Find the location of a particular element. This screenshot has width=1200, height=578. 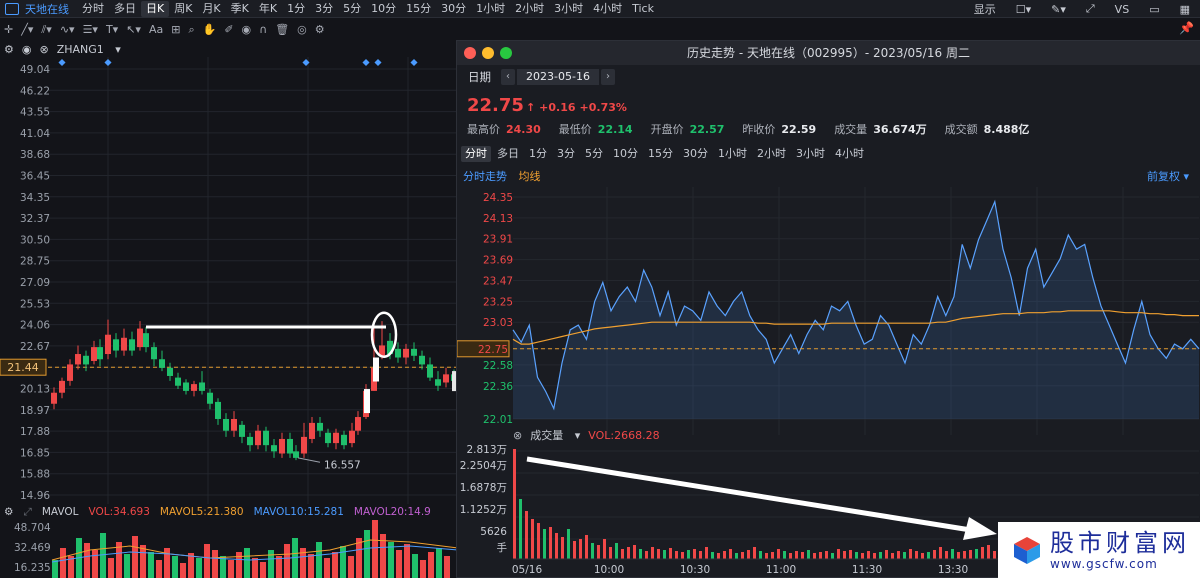

intraday-tab: 15分 is located at coordinates (660, 154).